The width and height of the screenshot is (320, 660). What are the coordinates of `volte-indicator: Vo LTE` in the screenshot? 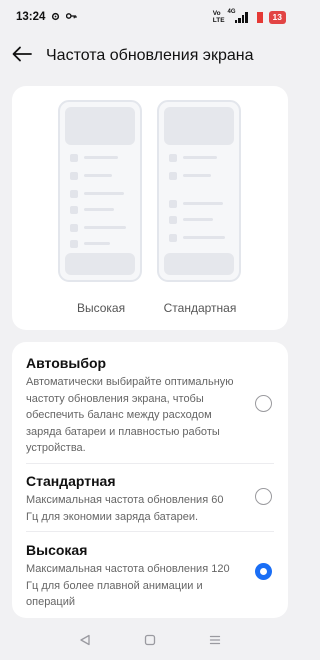 It's located at (218, 17).